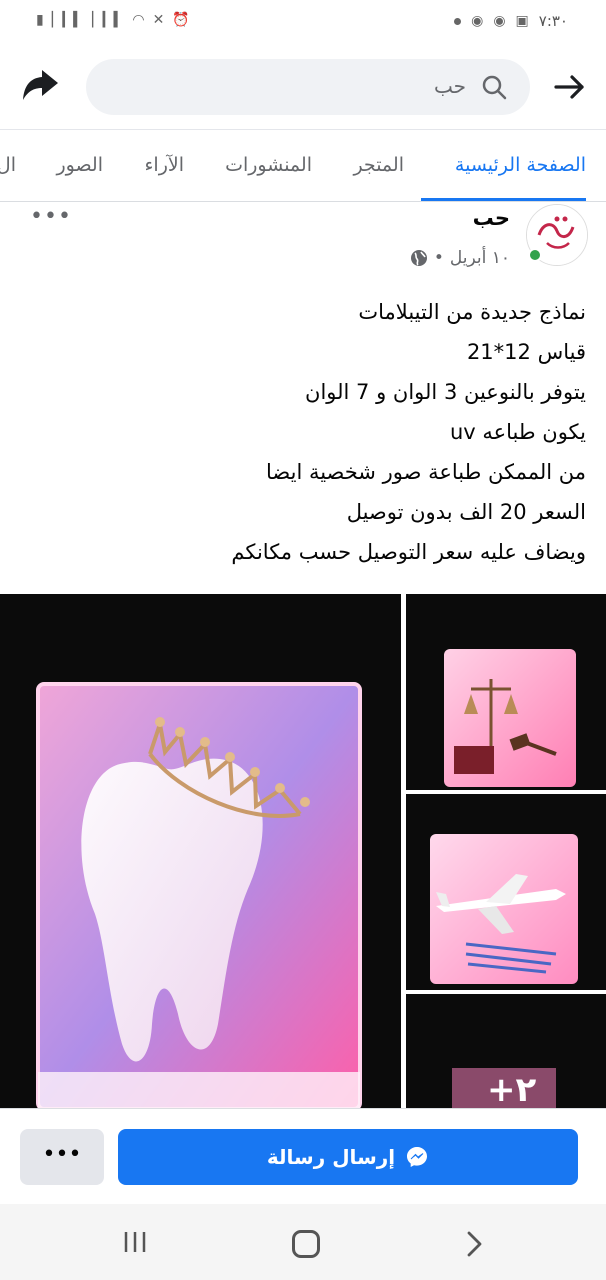  Describe the element at coordinates (68, 20) in the screenshot. I see `signal-icon: ▏▎▍` at that location.